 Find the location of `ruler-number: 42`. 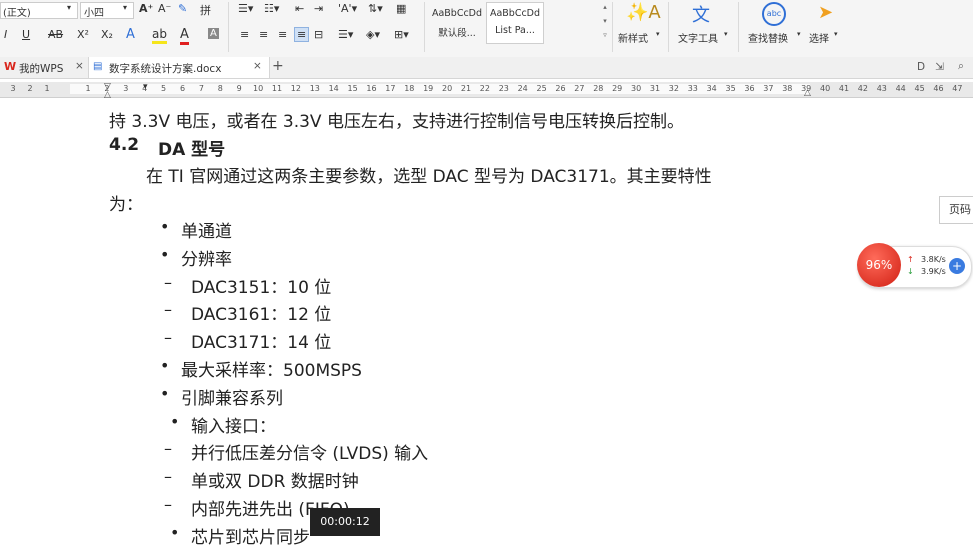

ruler-number: 42 is located at coordinates (862, 88).